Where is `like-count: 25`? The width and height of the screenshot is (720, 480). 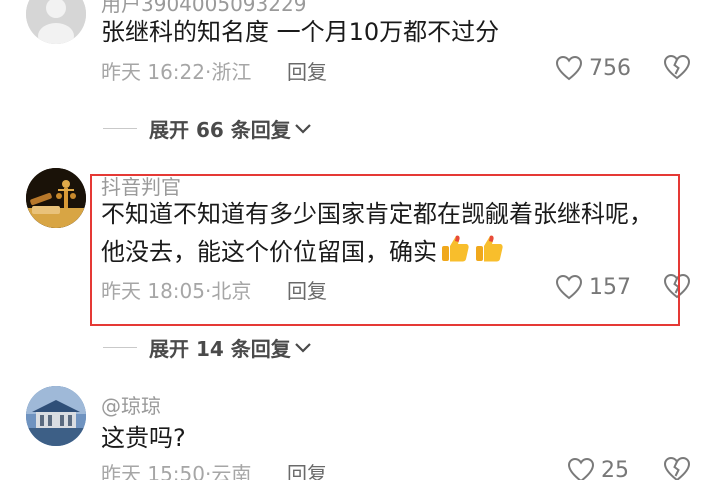 like-count: 25 is located at coordinates (615, 468).